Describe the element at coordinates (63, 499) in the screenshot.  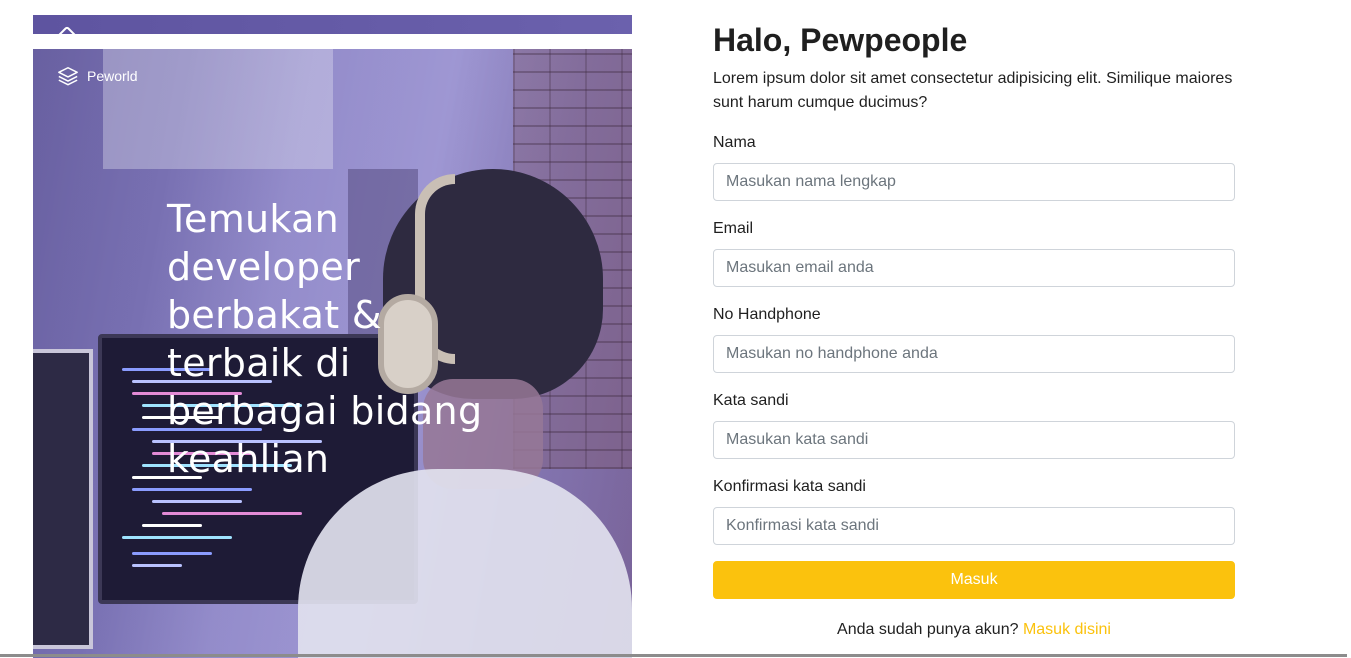
I see `side-monitor` at that location.